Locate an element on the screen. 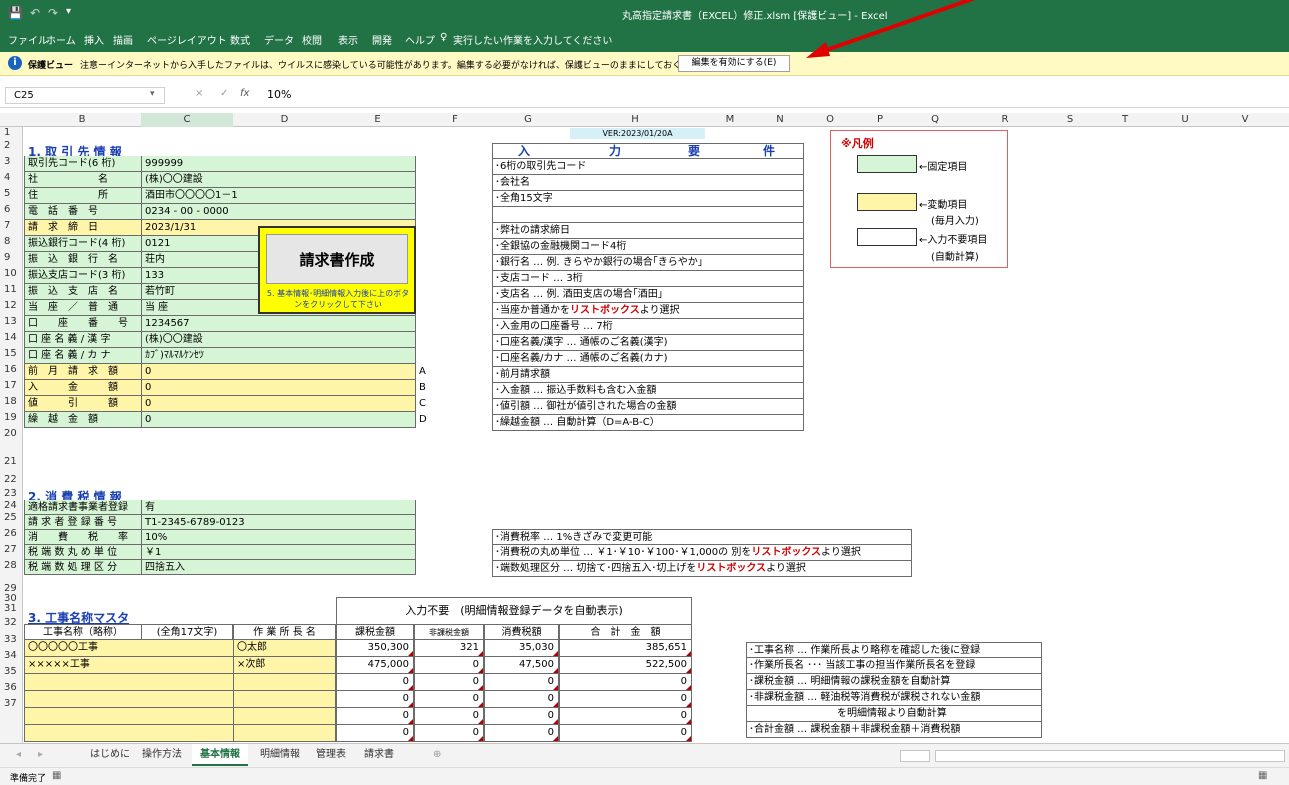  row-header: 4 is located at coordinates (11, 177).